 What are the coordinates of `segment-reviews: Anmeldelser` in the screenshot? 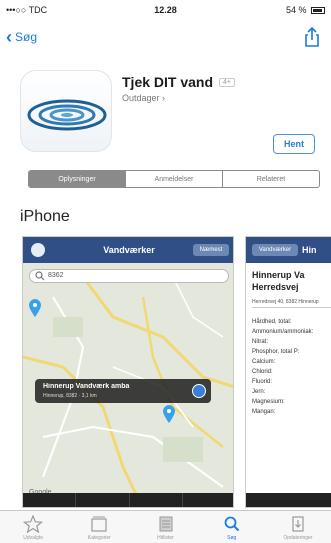 It's located at (173, 179).